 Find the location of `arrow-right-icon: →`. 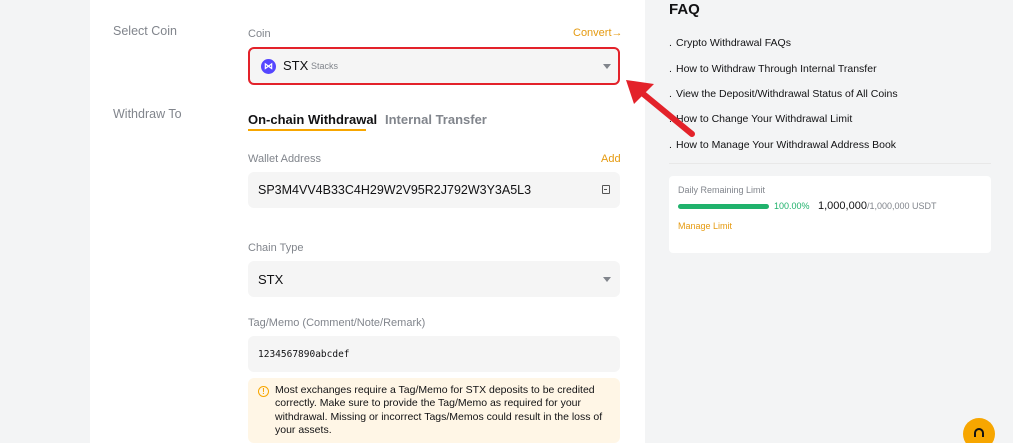

arrow-right-icon: → is located at coordinates (617, 33).